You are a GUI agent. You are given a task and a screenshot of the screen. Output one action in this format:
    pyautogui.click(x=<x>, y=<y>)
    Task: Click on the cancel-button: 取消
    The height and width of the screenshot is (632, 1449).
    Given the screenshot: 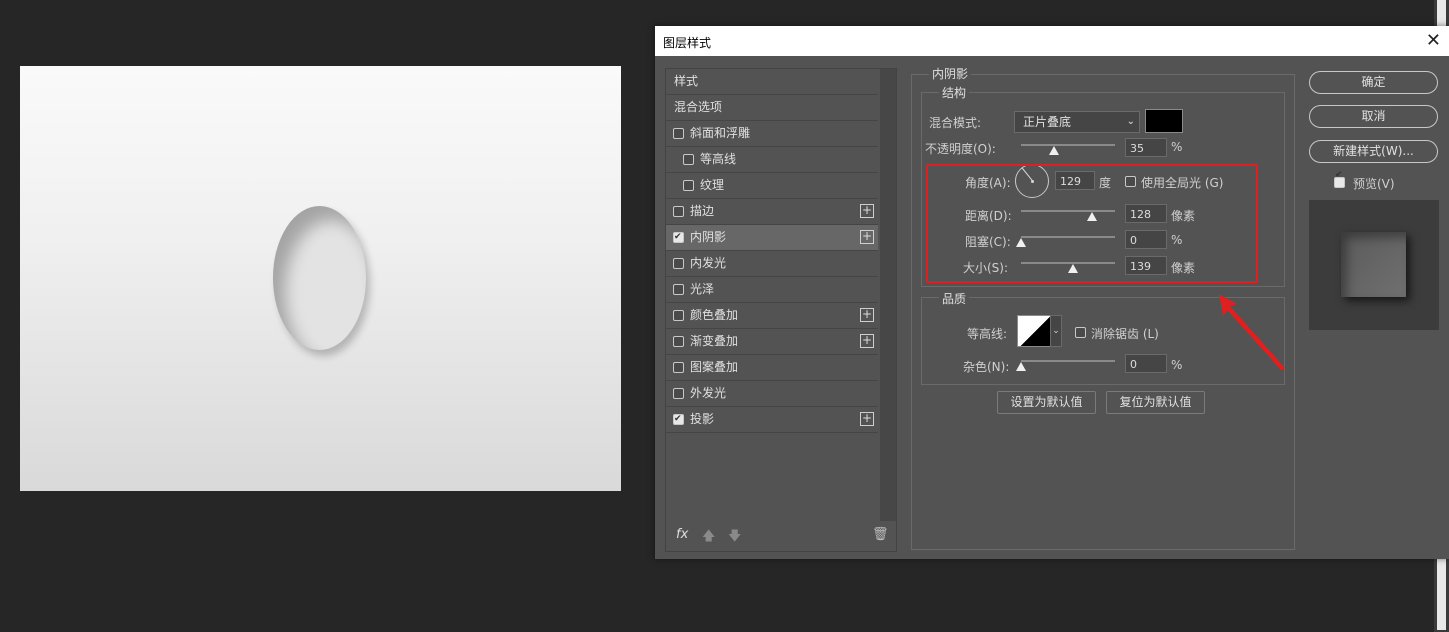 What is the action you would take?
    pyautogui.click(x=1373, y=116)
    